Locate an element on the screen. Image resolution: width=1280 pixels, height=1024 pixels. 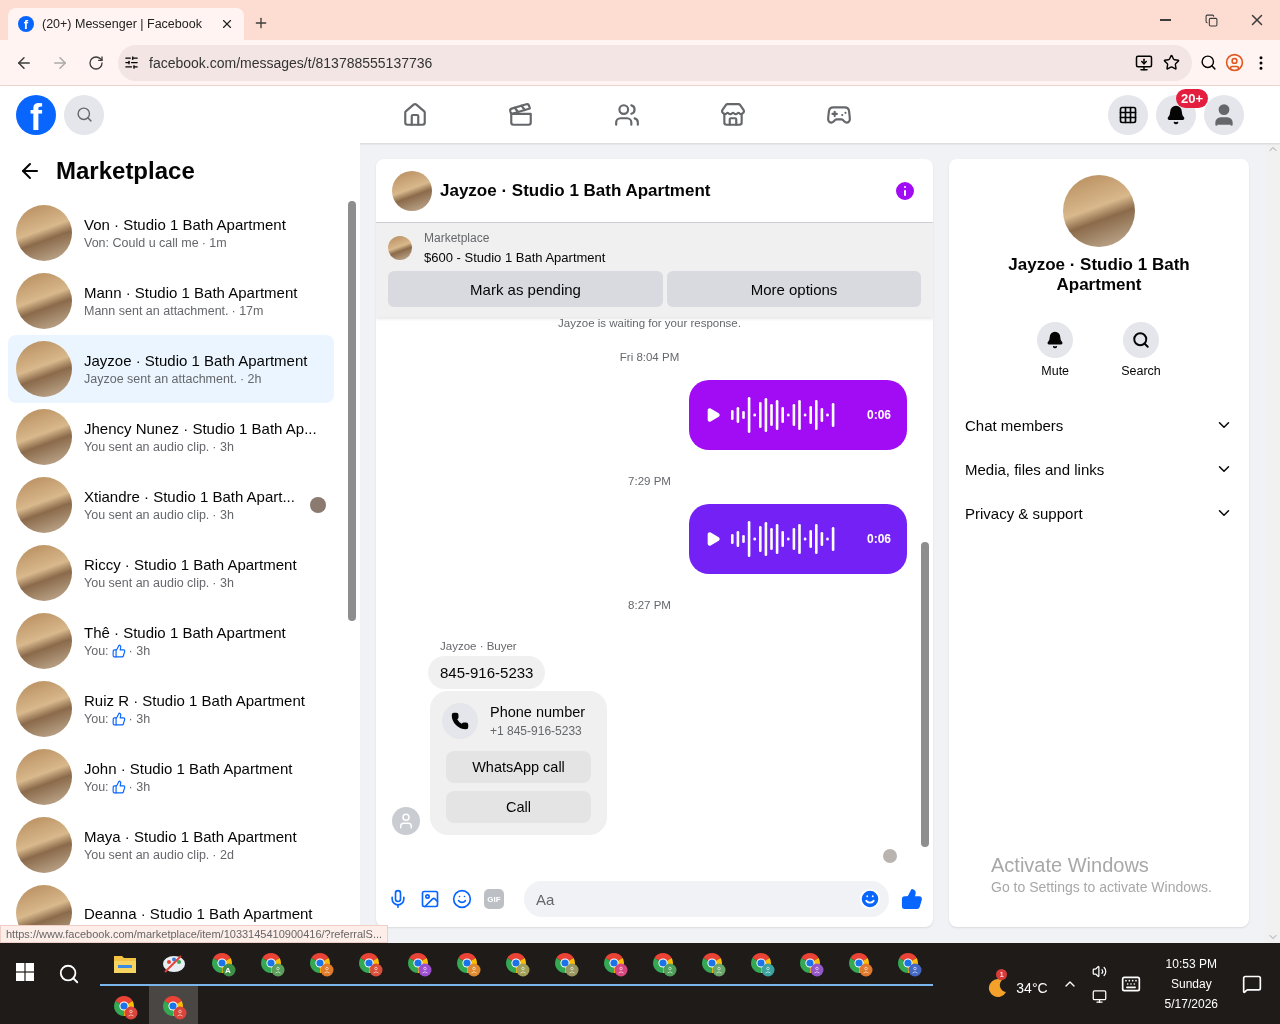
search-button is located at coordinates (84, 114).